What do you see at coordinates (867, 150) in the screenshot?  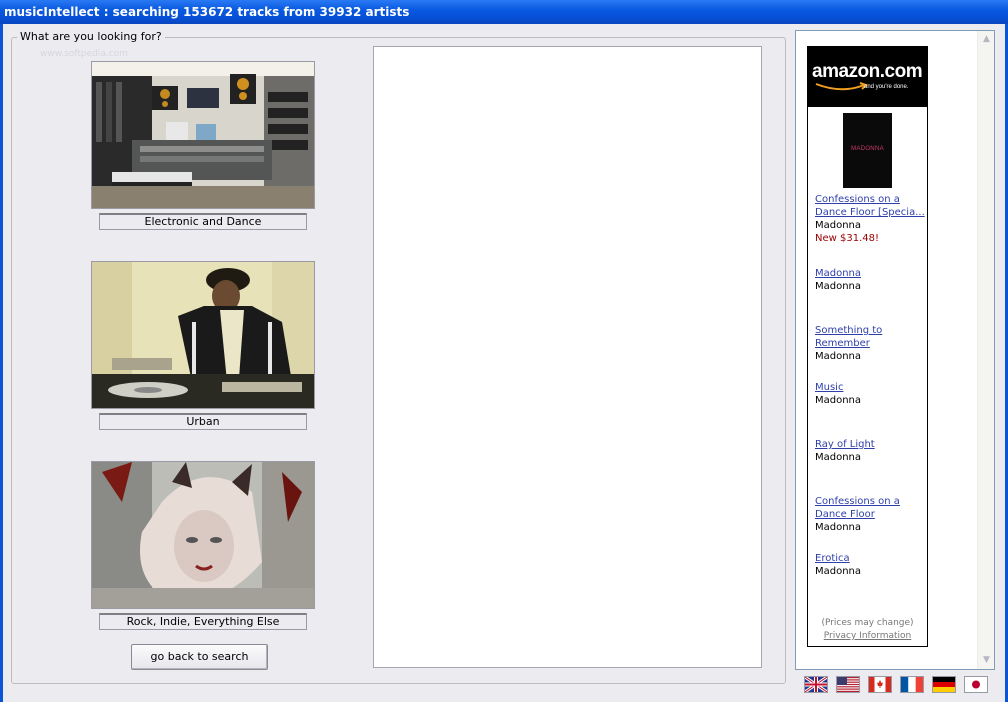 I see `album-cover: MADONNA` at bounding box center [867, 150].